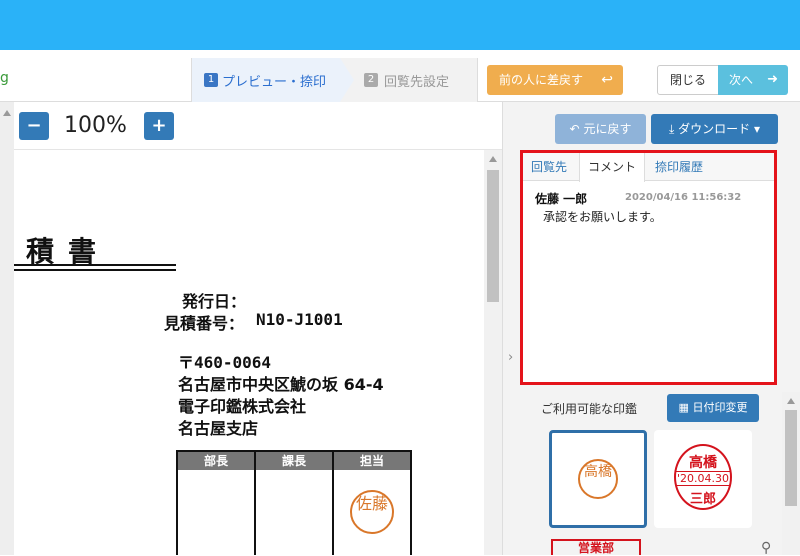 This screenshot has width=800, height=556. I want to click on header-section-head: 課長, so click(295, 461).